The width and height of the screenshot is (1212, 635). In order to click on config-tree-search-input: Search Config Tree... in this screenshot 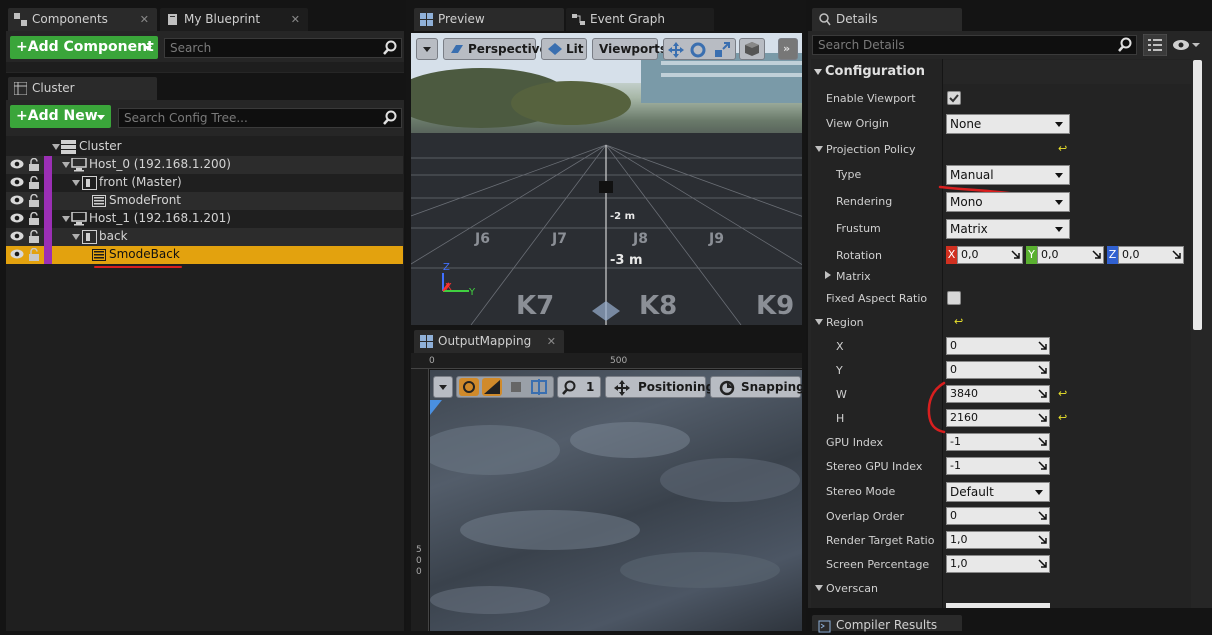, I will do `click(260, 118)`.